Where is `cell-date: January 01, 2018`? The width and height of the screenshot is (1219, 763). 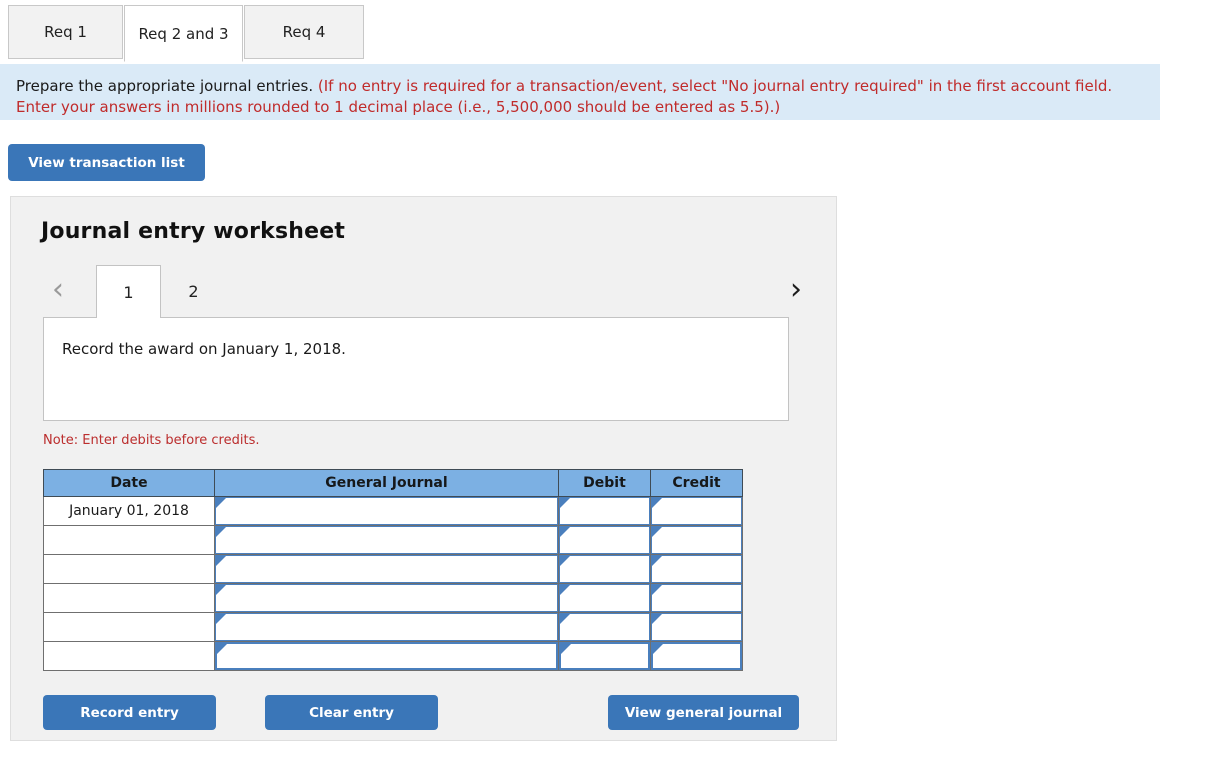
cell-date: January 01, 2018 is located at coordinates (129, 511).